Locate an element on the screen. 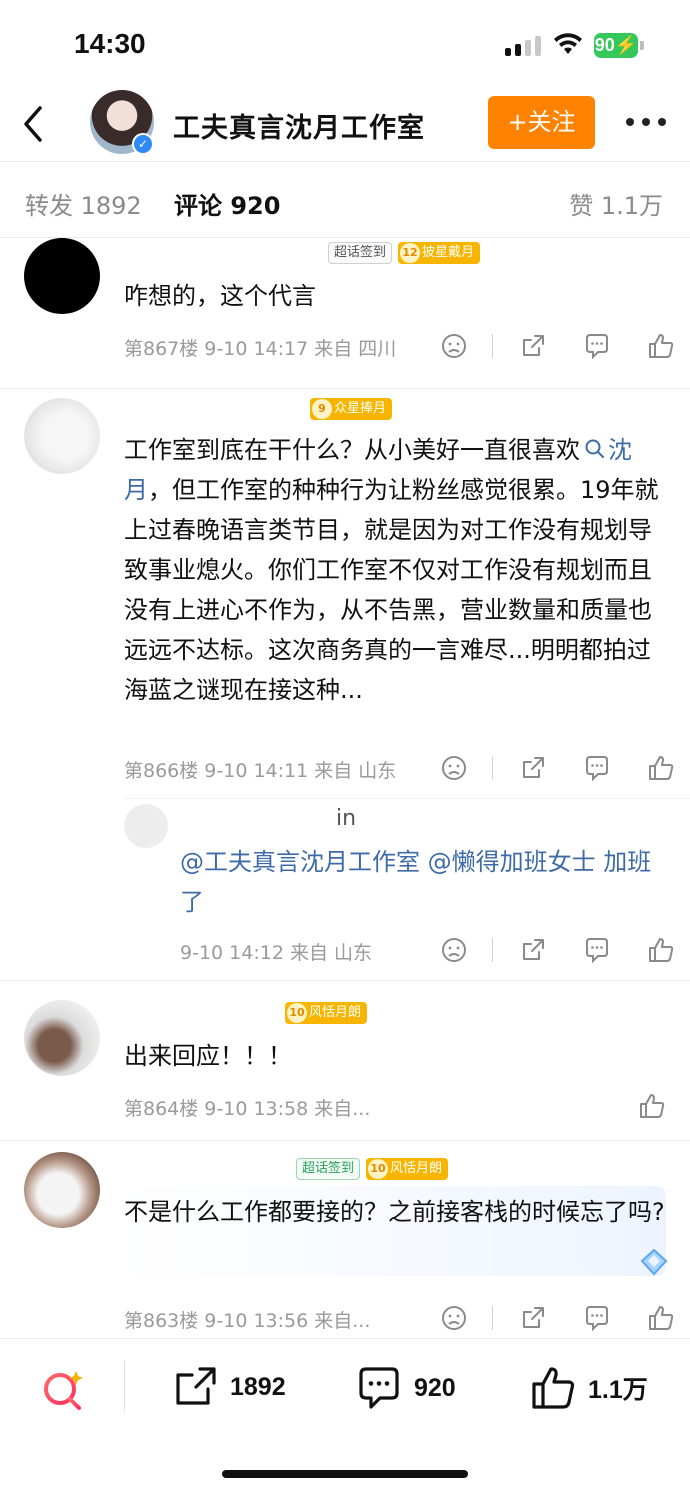 Image resolution: width=690 pixels, height=1493 pixels. back-icon is located at coordinates (33, 124).